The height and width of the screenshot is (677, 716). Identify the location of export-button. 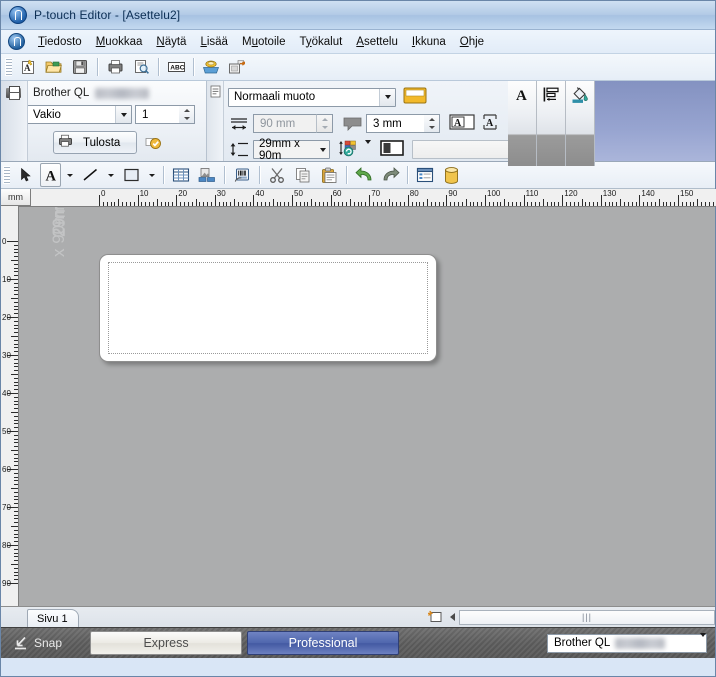
(237, 67).